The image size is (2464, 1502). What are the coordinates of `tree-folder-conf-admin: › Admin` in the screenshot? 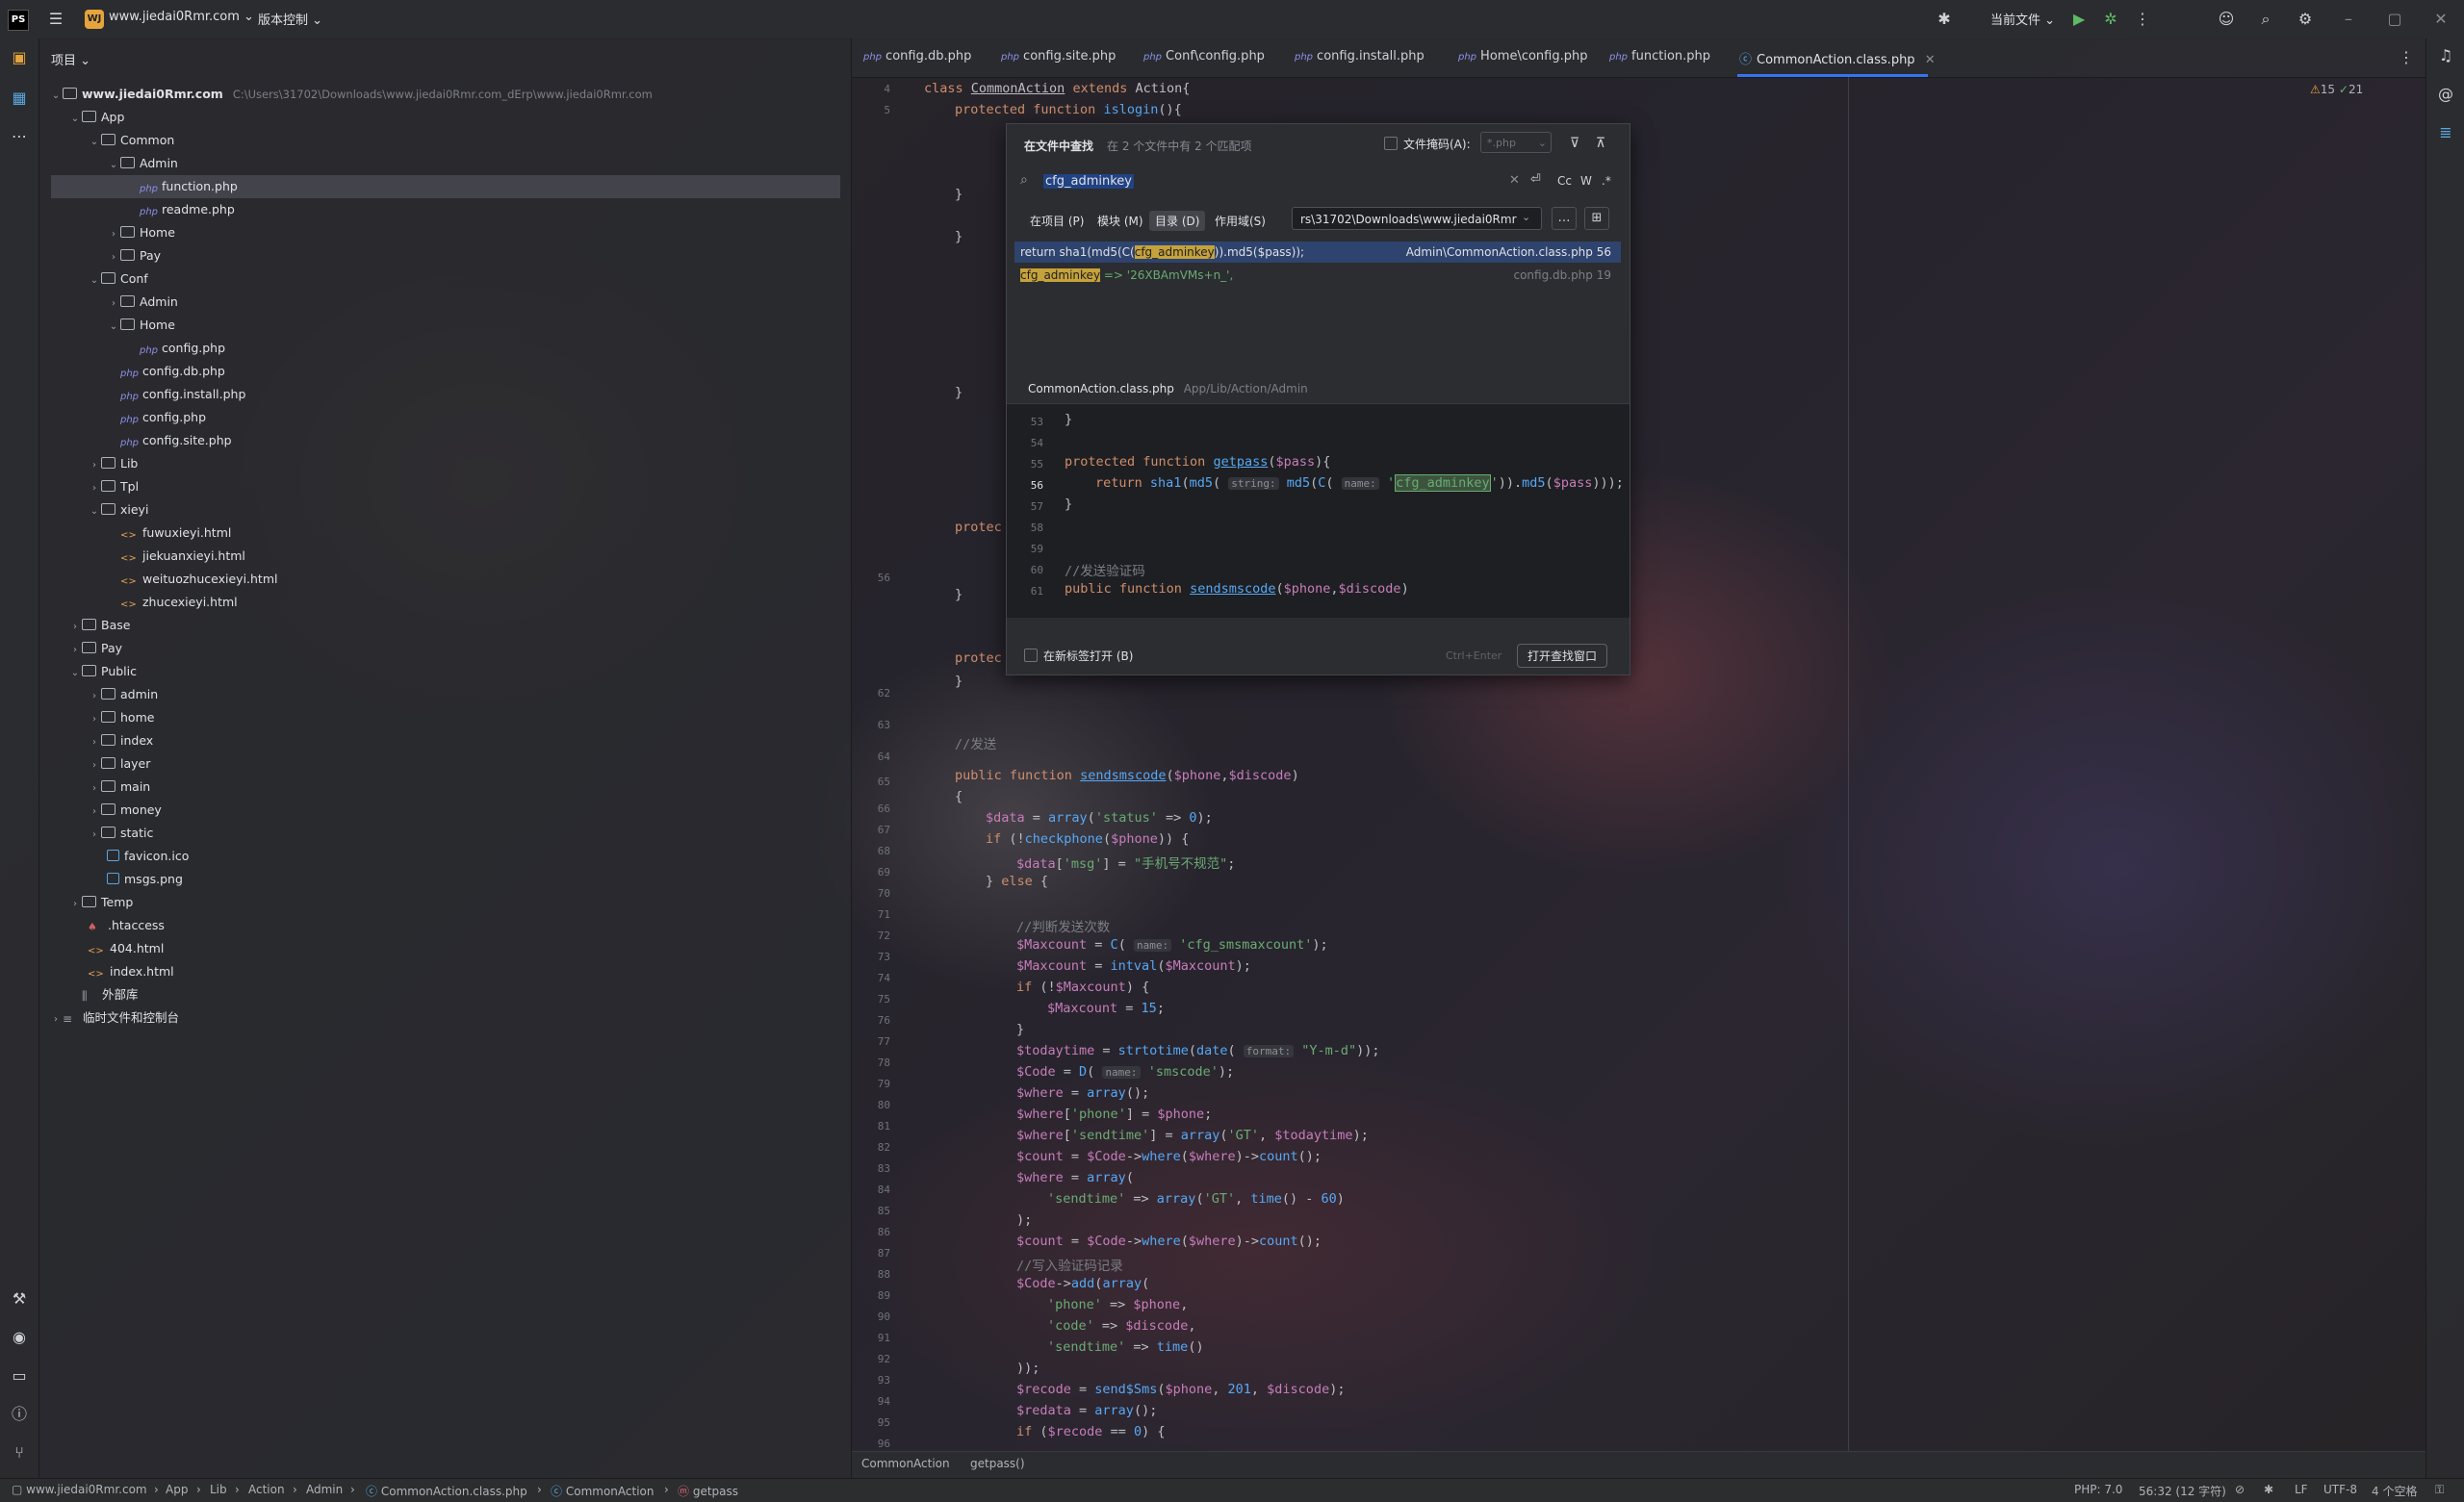 It's located at (142, 302).